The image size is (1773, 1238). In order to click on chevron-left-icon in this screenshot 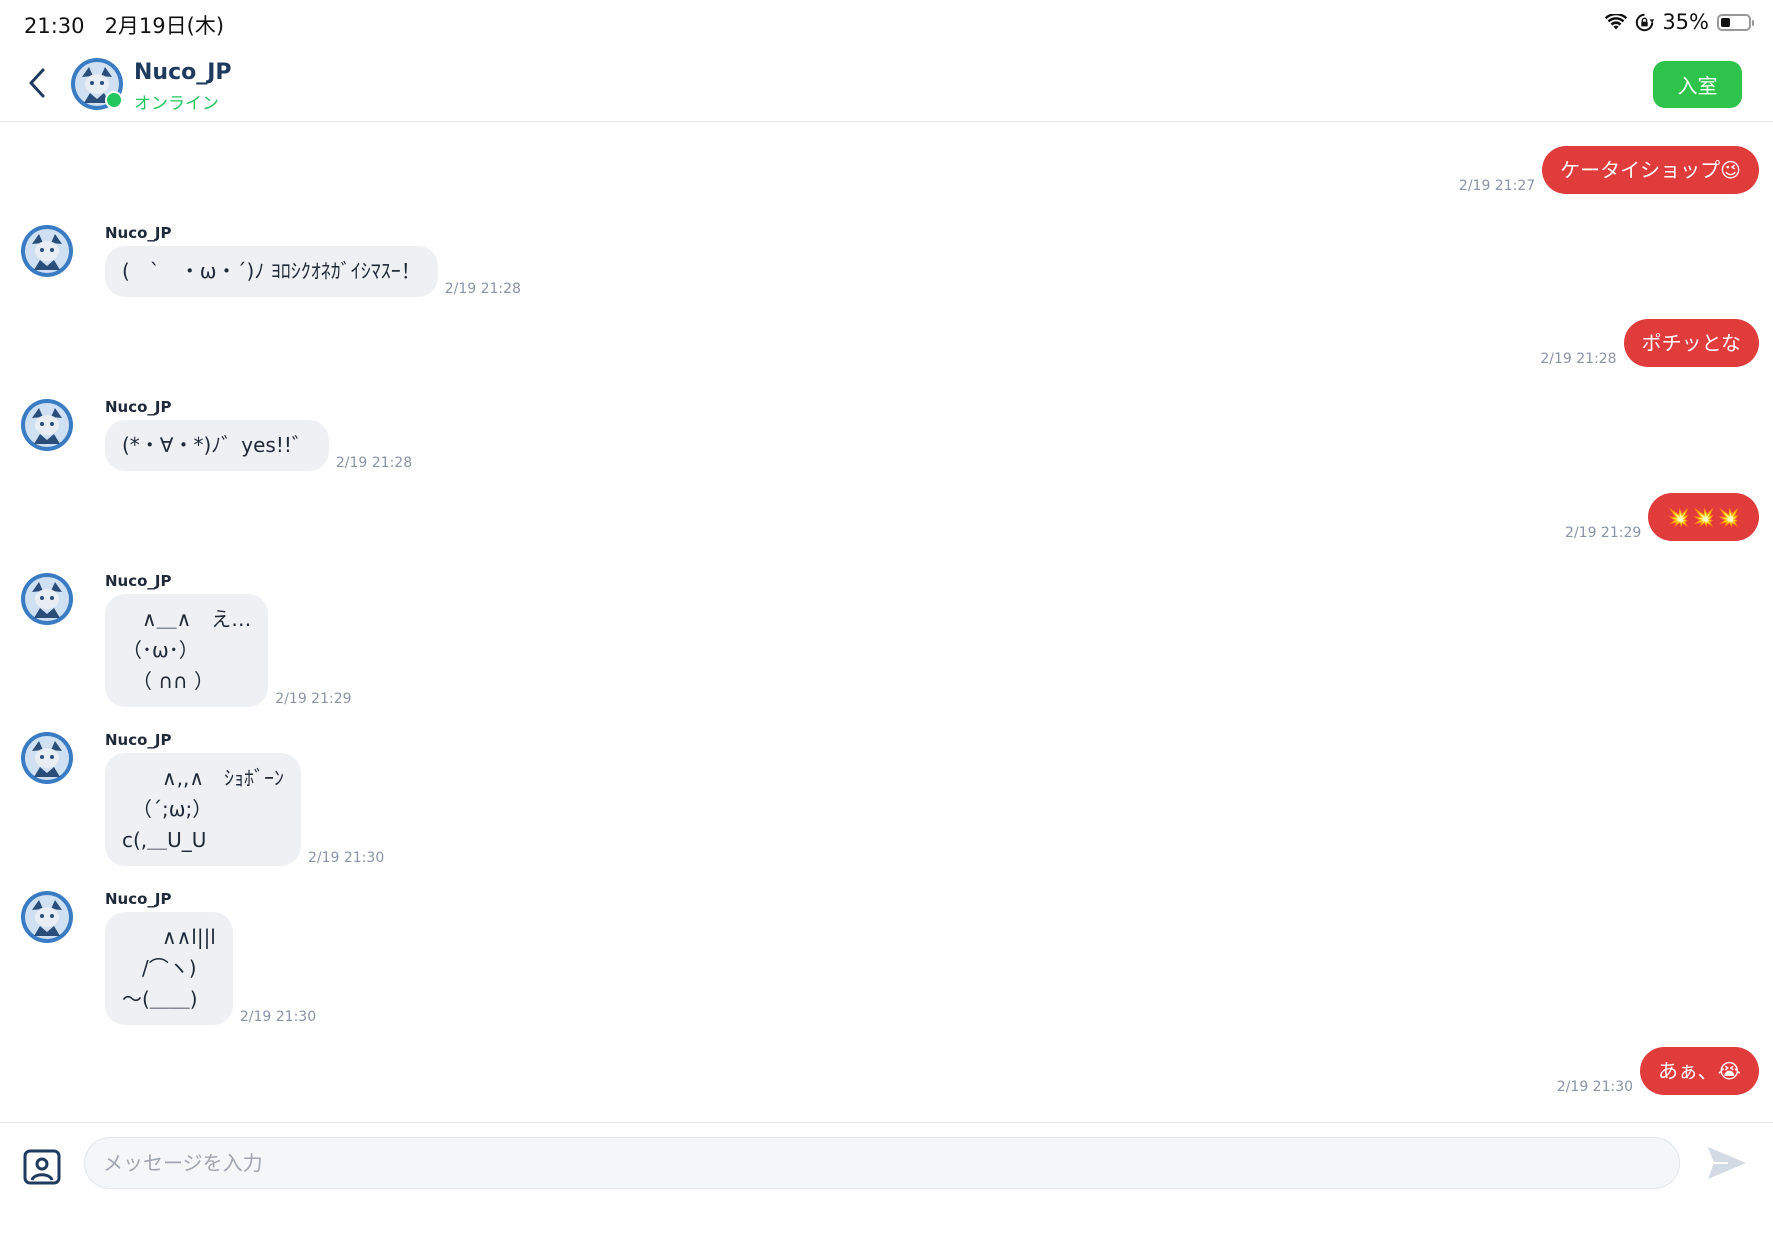, I will do `click(37, 83)`.